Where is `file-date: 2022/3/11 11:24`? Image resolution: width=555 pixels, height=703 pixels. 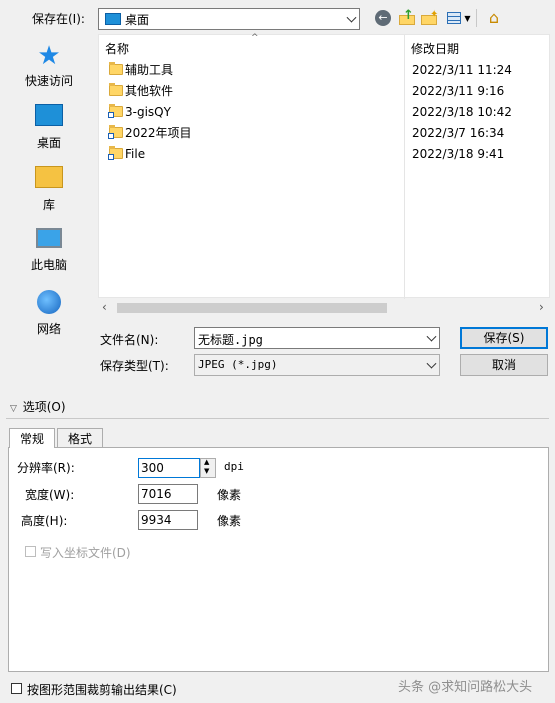 file-date: 2022/3/11 11:24 is located at coordinates (462, 70).